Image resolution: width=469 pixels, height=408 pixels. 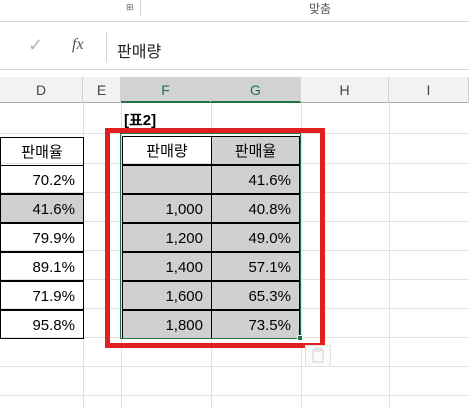 What do you see at coordinates (345, 90) in the screenshot?
I see `column-header-h: H` at bounding box center [345, 90].